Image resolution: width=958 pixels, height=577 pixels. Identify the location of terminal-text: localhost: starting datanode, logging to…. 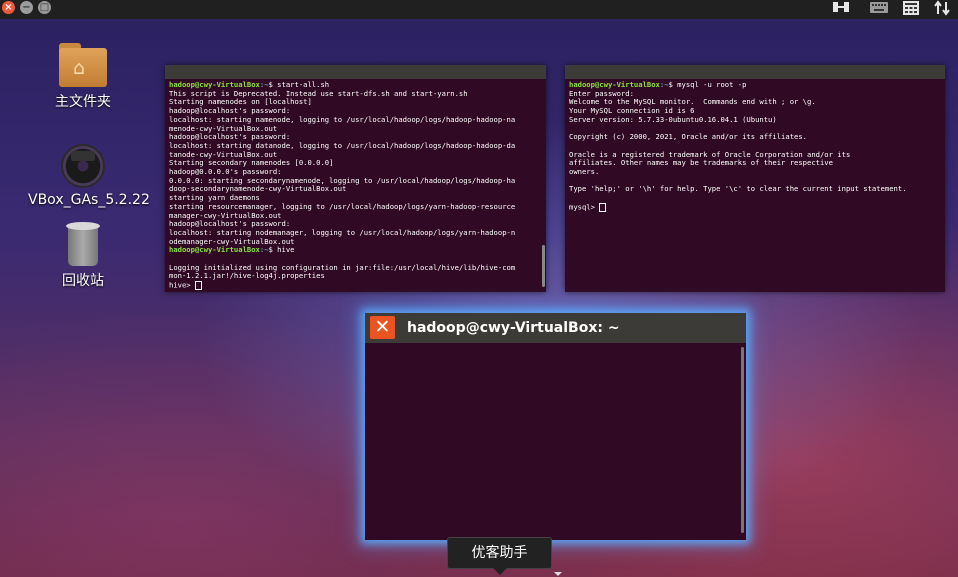
(342, 145).